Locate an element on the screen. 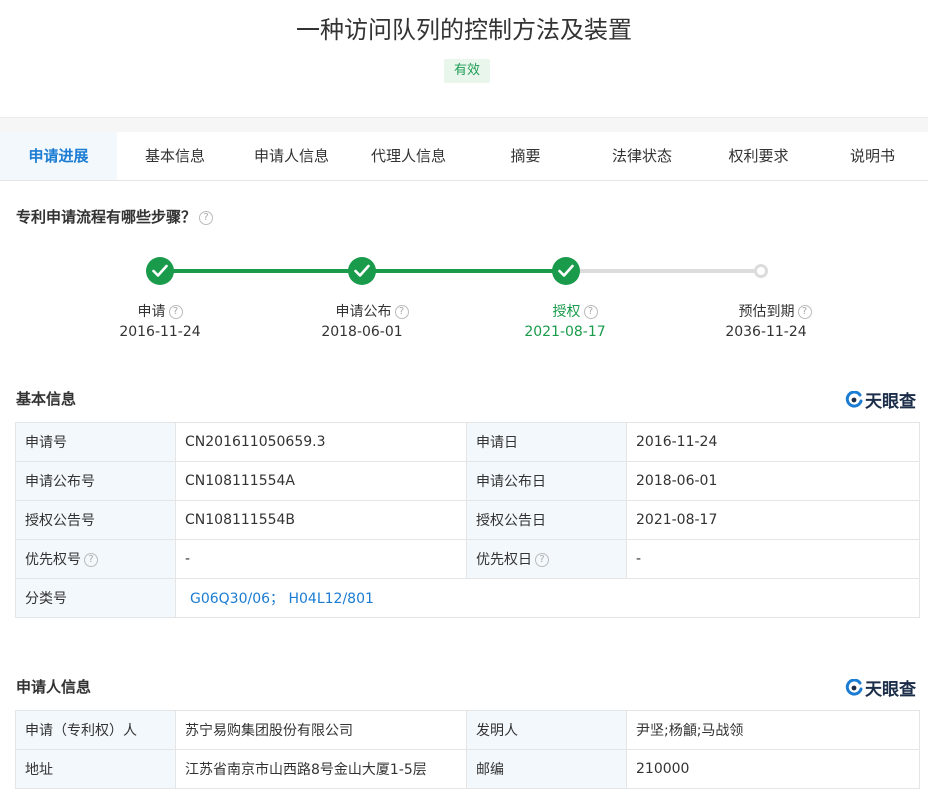 Image resolution: width=928 pixels, height=801 pixels. field-label: 优先权日? is located at coordinates (546, 559).